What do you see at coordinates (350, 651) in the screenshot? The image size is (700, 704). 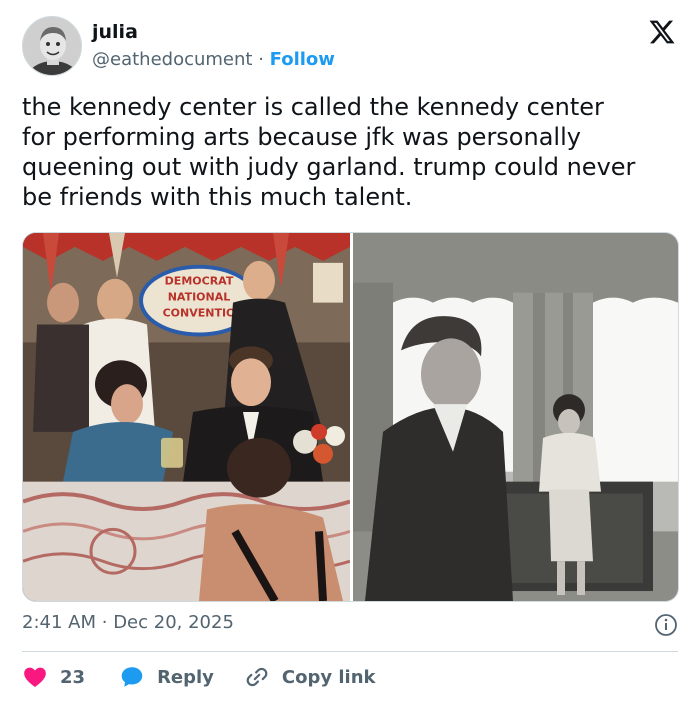 I see `divider` at bounding box center [350, 651].